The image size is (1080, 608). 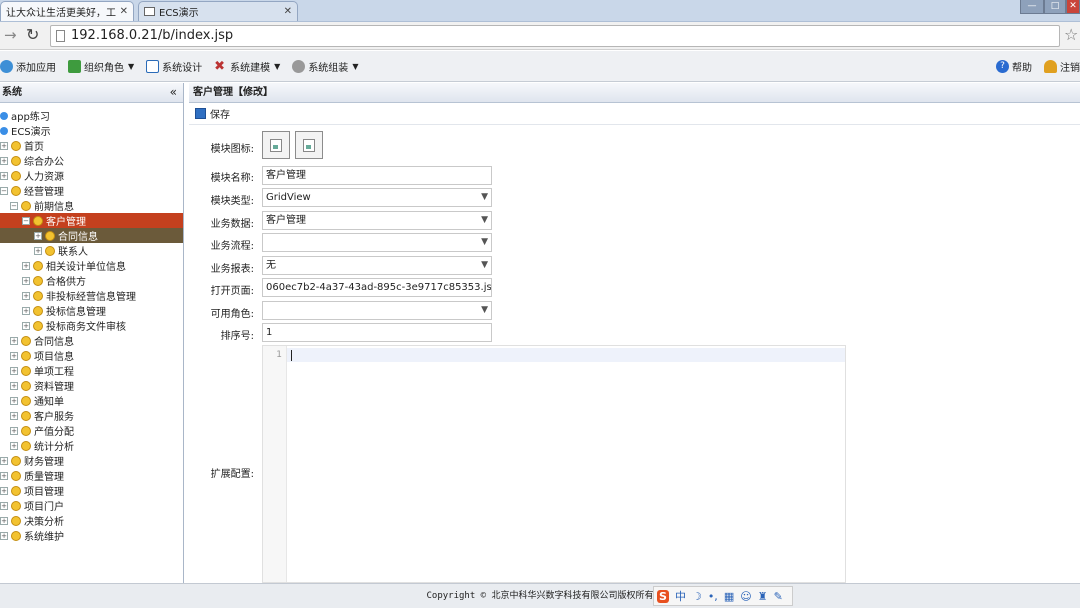 What do you see at coordinates (91, 535) in the screenshot?
I see `tree-item-maintenance: + 系统维护` at bounding box center [91, 535].